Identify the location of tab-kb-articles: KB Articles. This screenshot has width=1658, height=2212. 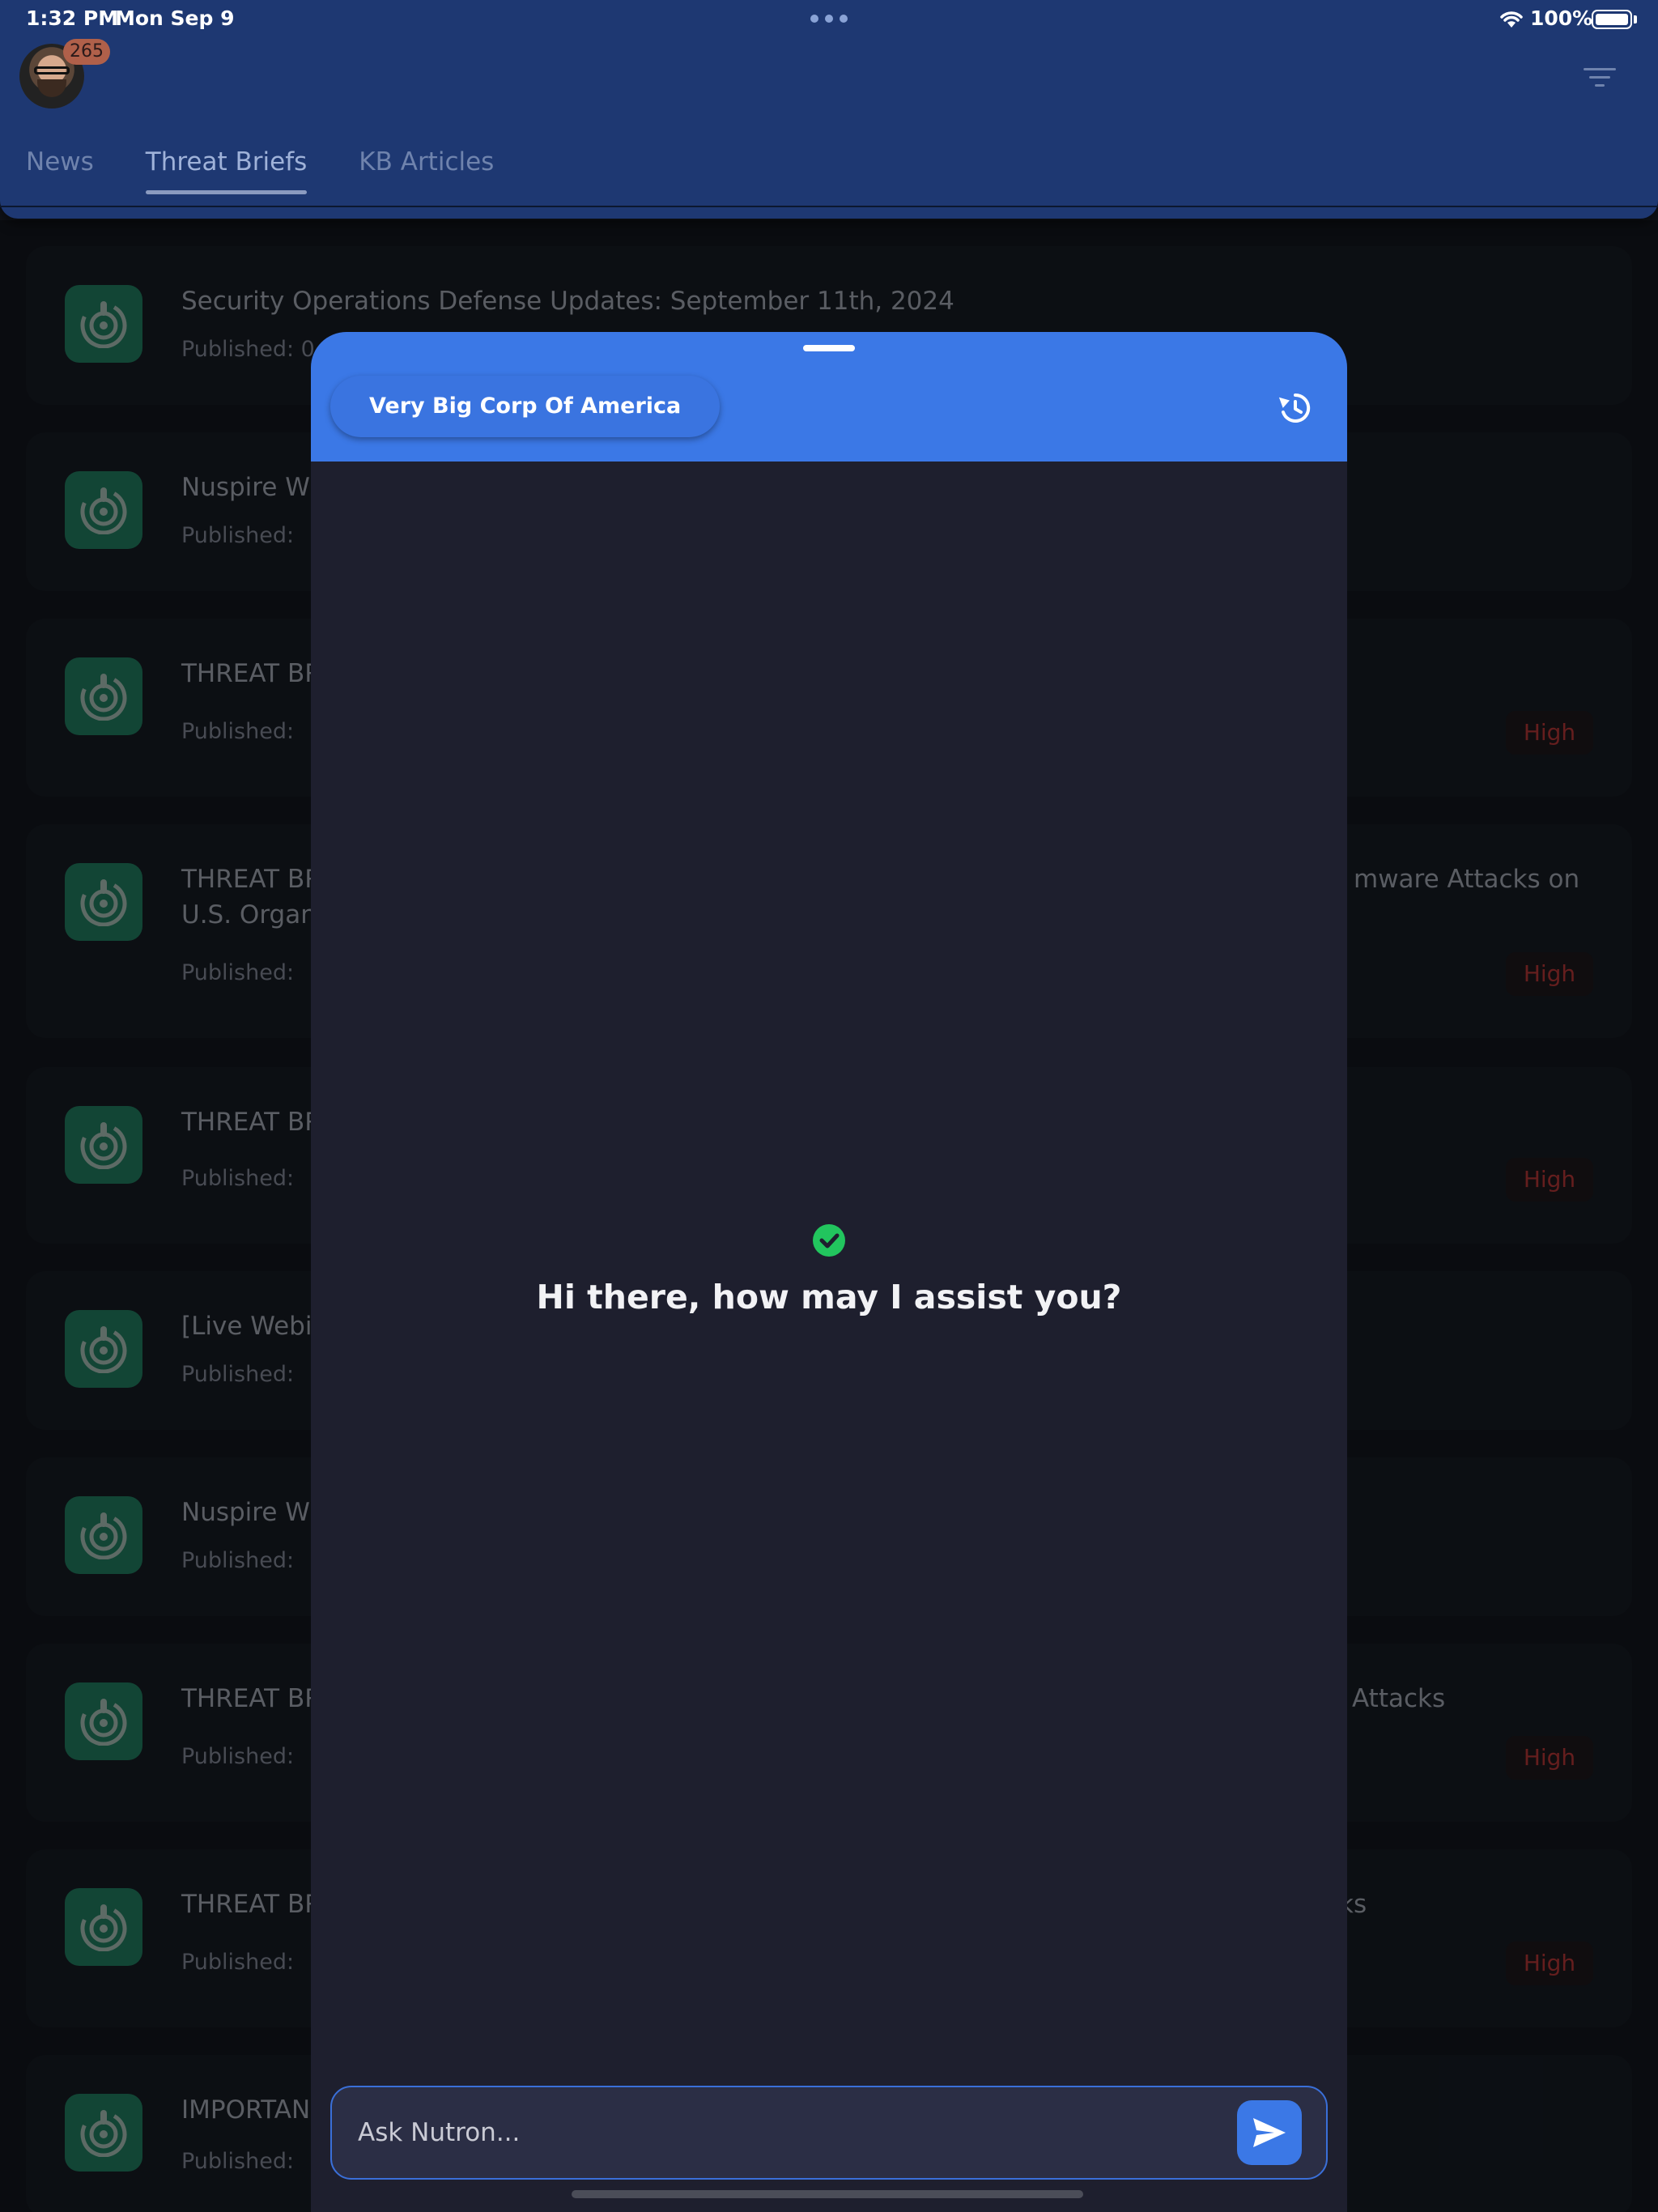
(426, 170).